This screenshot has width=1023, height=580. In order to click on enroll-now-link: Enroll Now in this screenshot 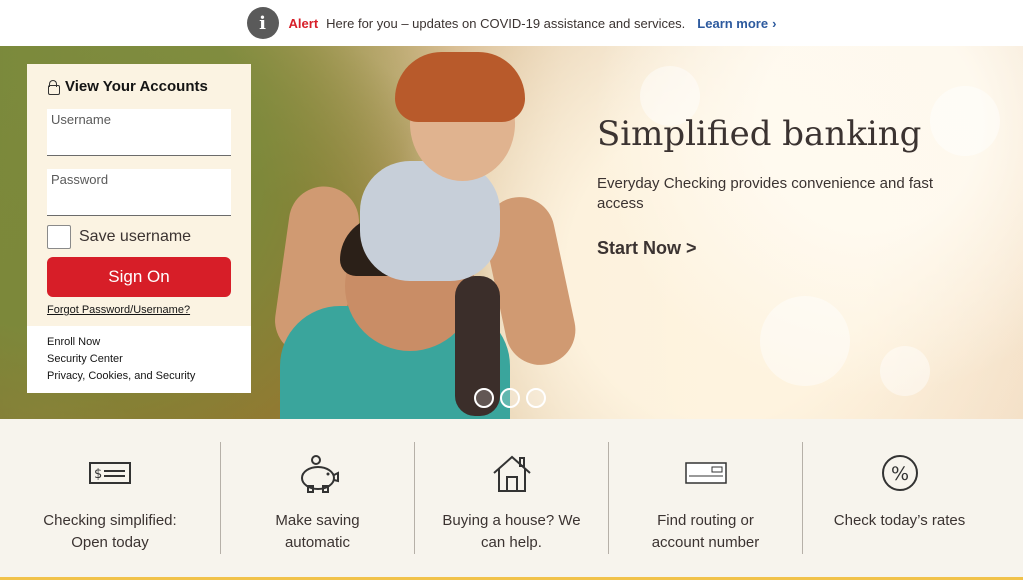, I will do `click(139, 342)`.